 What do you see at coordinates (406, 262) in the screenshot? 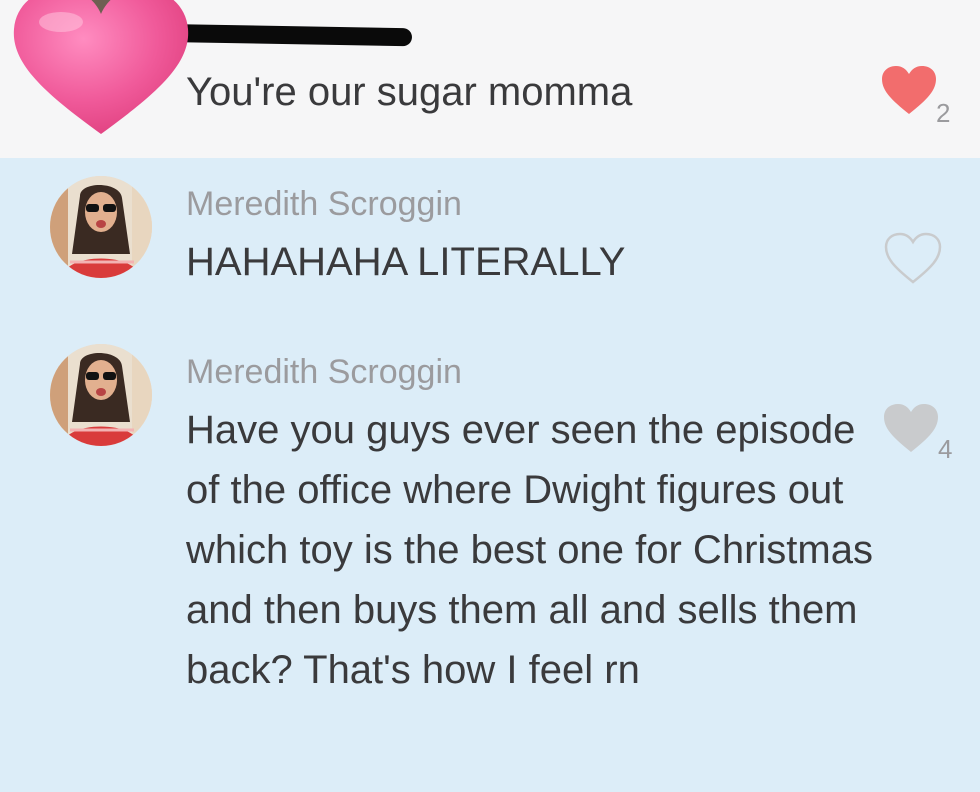
I see `comment-text: HAHAHAHA LITERALLY` at bounding box center [406, 262].